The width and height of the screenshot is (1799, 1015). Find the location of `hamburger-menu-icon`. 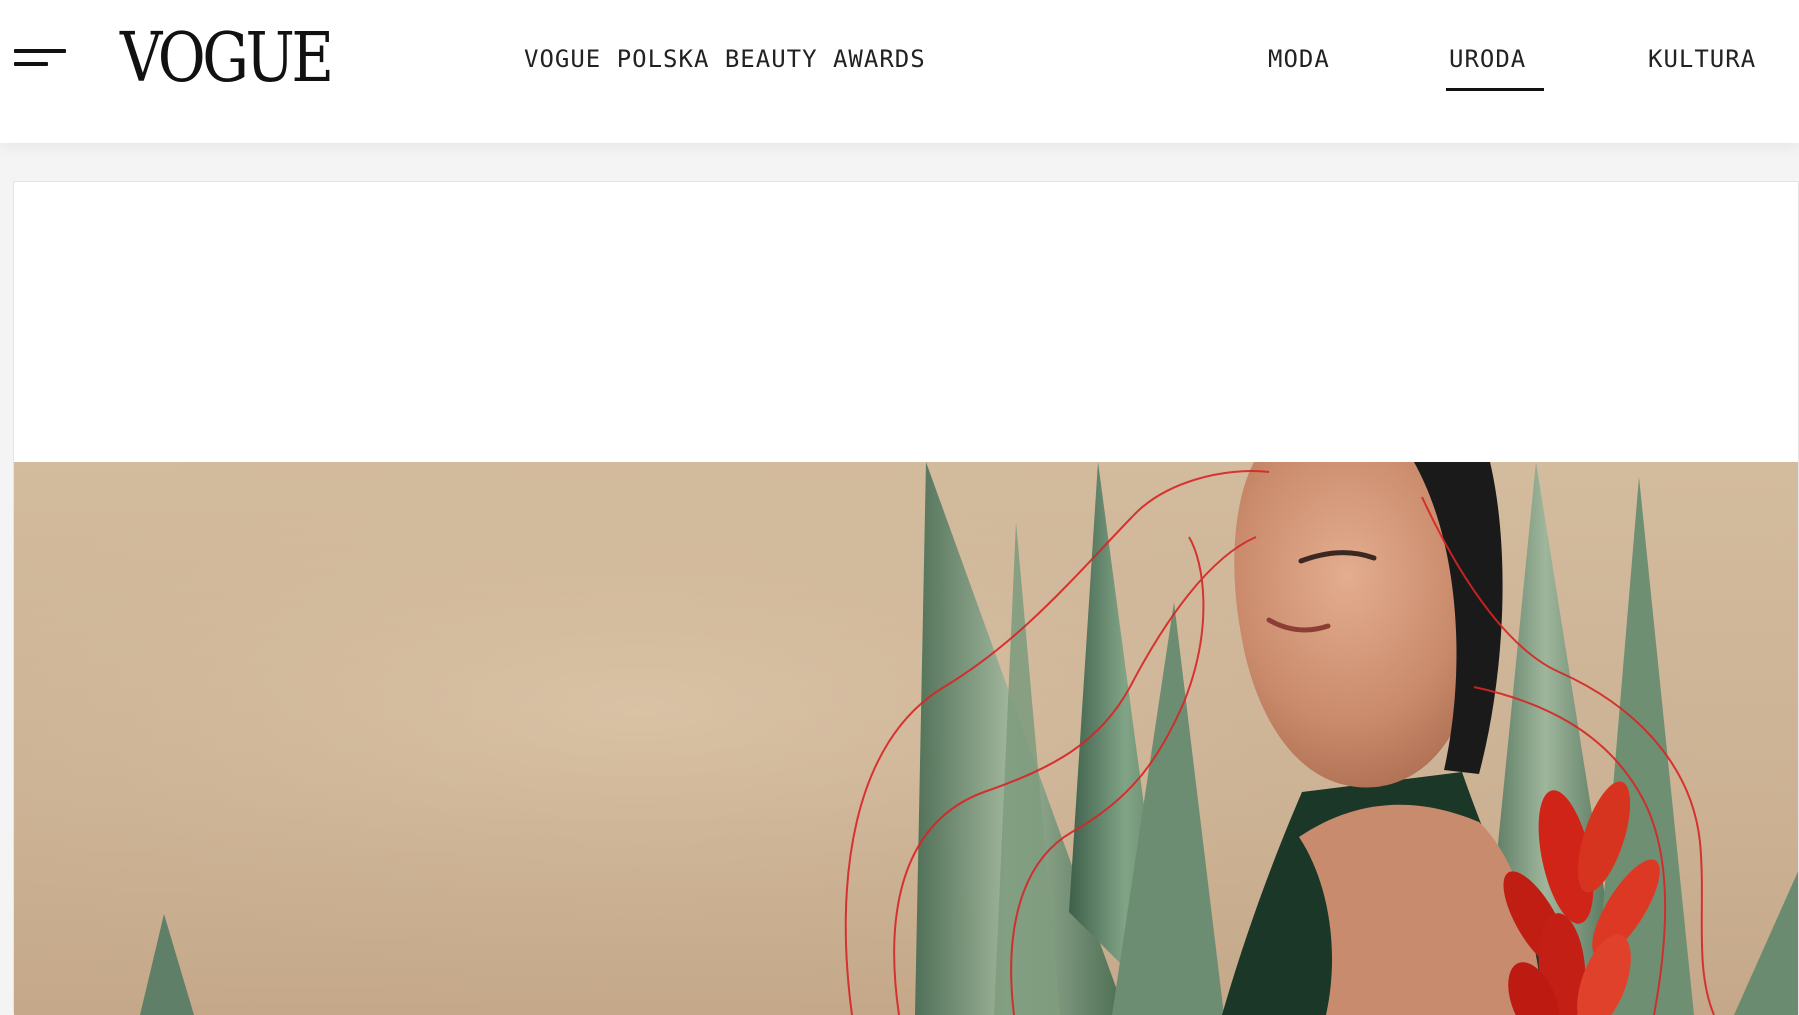

hamburger-menu-icon is located at coordinates (41, 60).